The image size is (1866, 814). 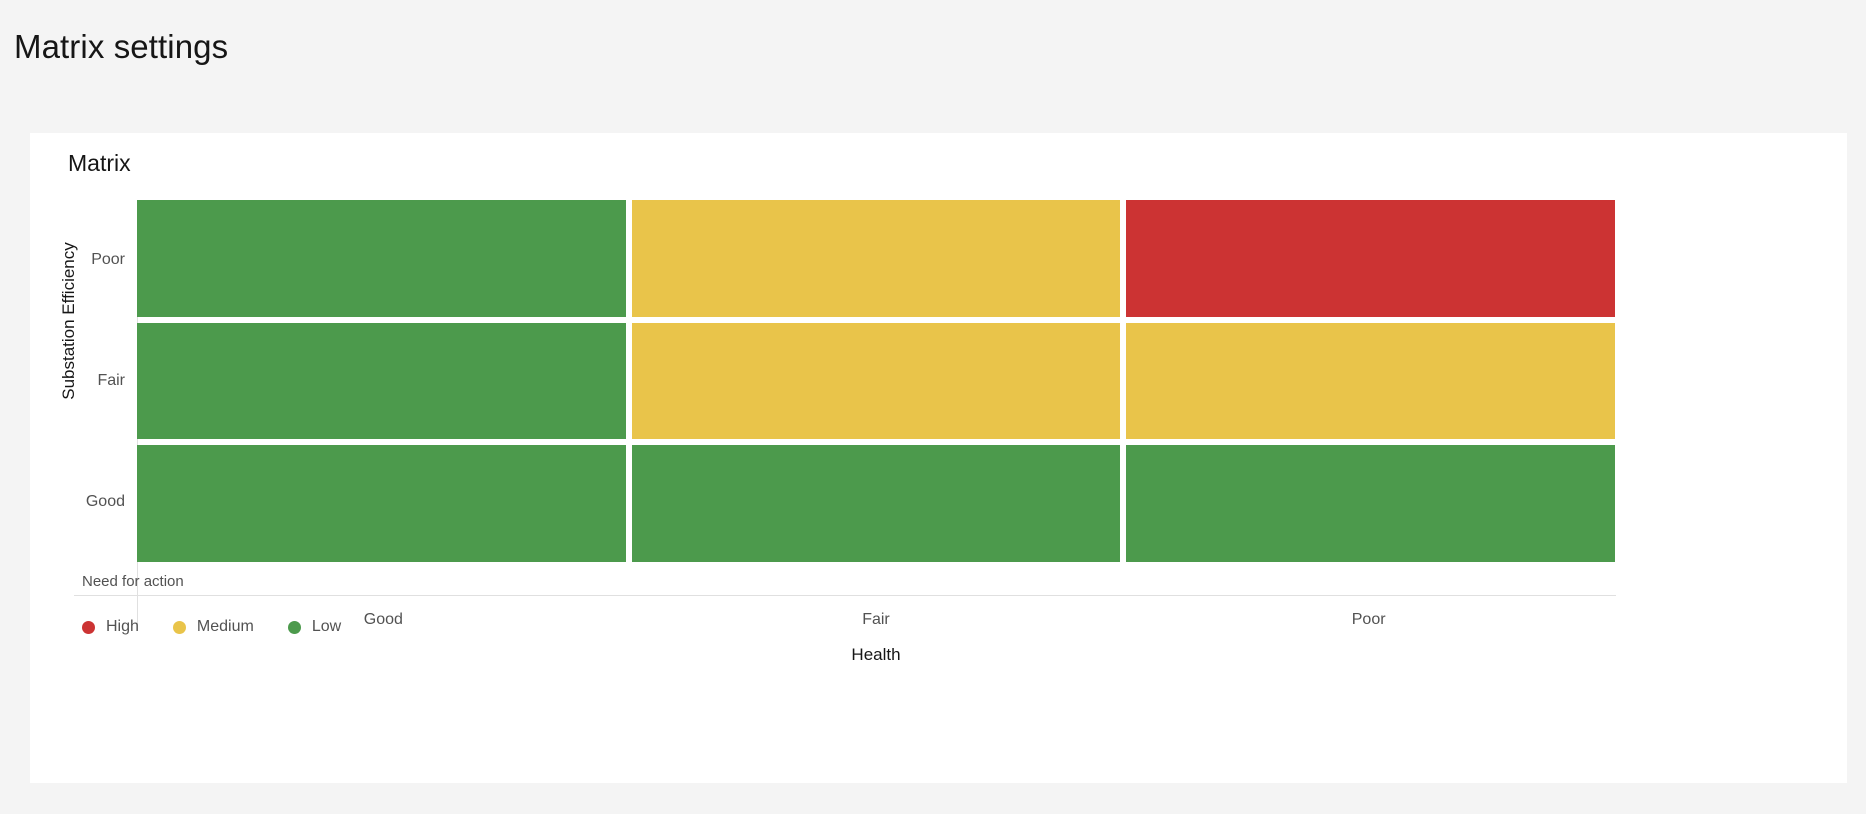 I want to click on legend-item: Medium, so click(x=213, y=627).